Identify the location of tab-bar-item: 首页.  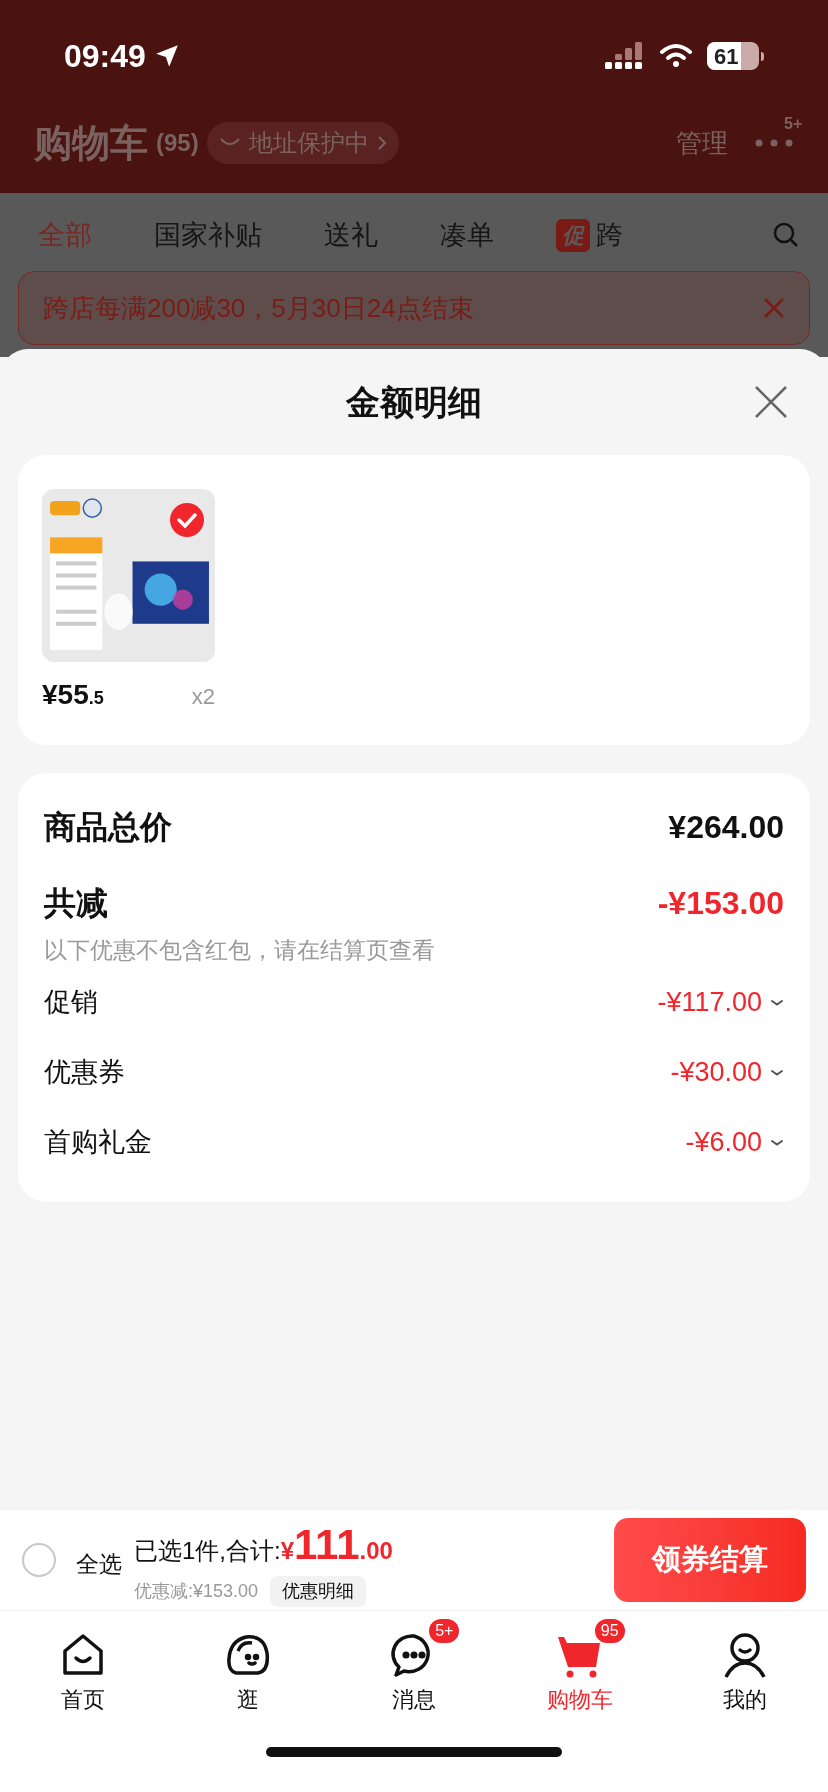
(83, 1666).